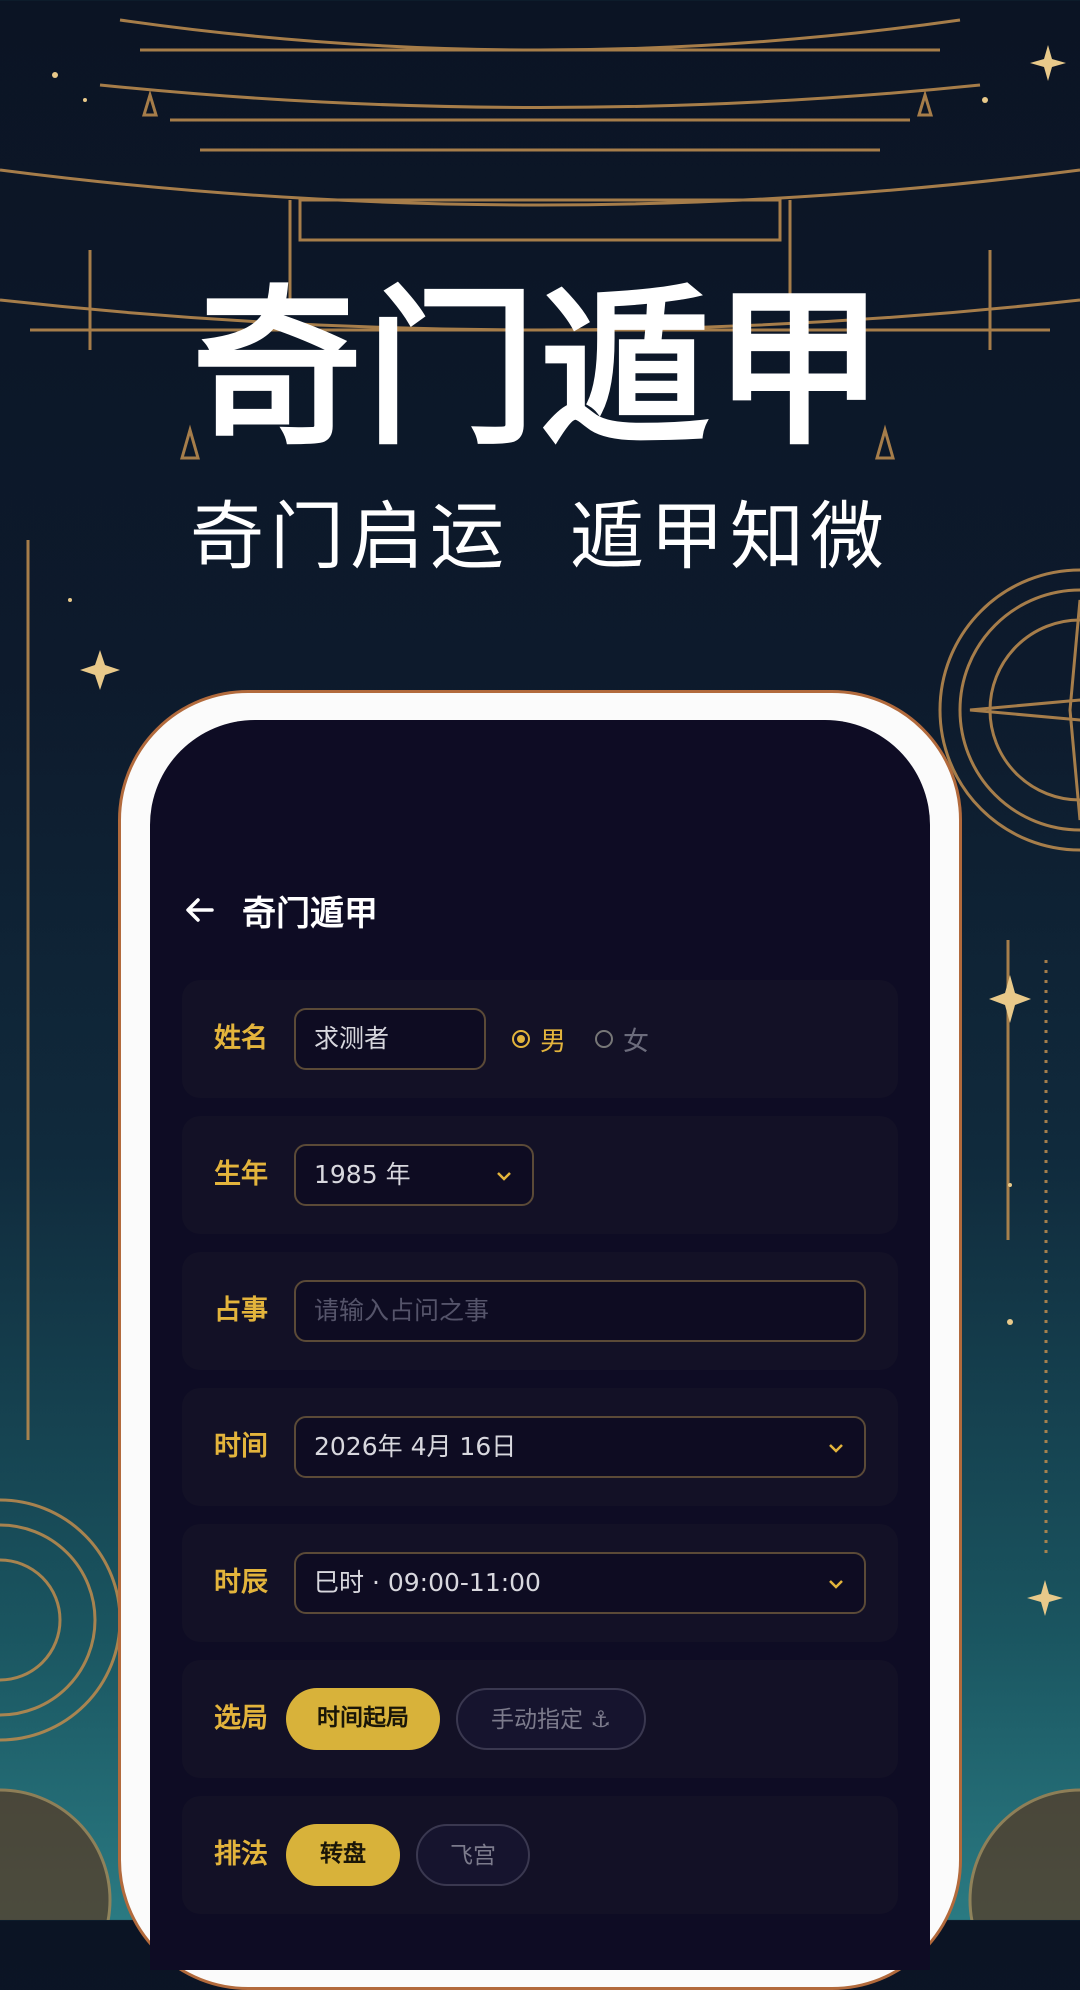 Image resolution: width=1080 pixels, height=1990 pixels. I want to click on method-rotate-button: 转盘, so click(343, 1855).